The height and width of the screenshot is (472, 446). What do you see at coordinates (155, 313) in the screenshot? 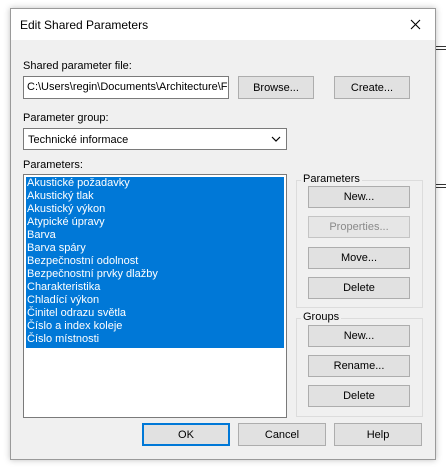
I see `list-item: Činitel odrazu světla` at bounding box center [155, 313].